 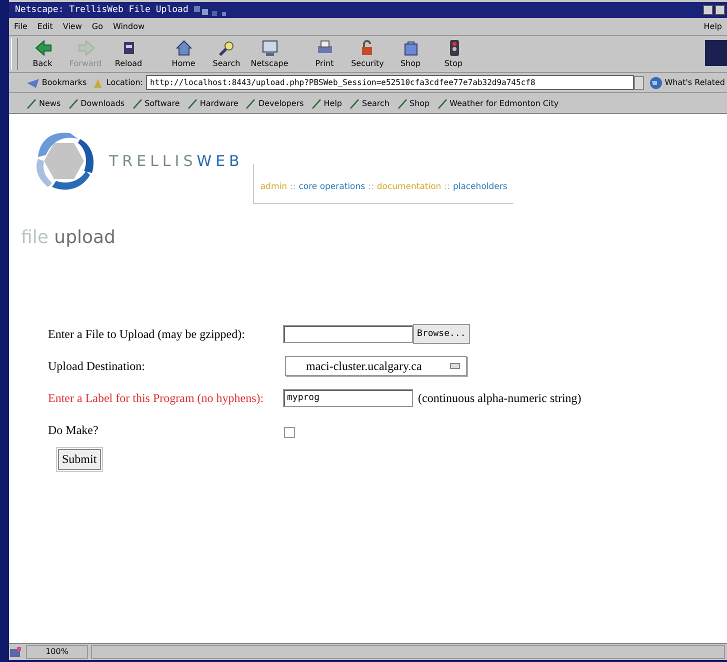 I want to click on url-dropdown-button, so click(x=639, y=83).